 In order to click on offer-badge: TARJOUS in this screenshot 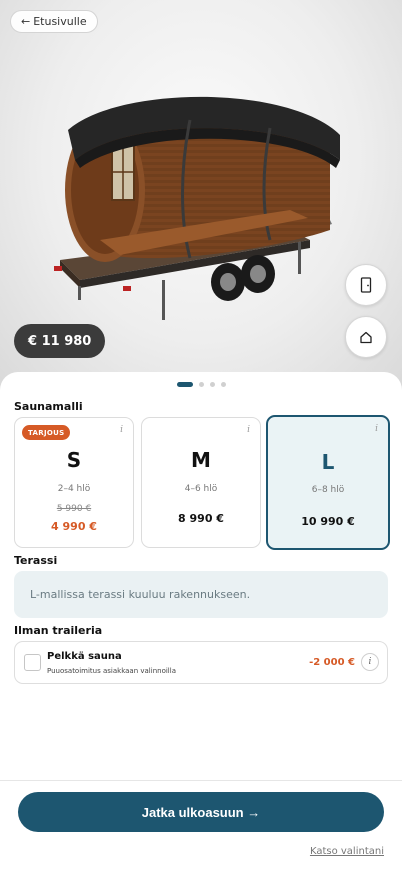, I will do `click(46, 432)`.